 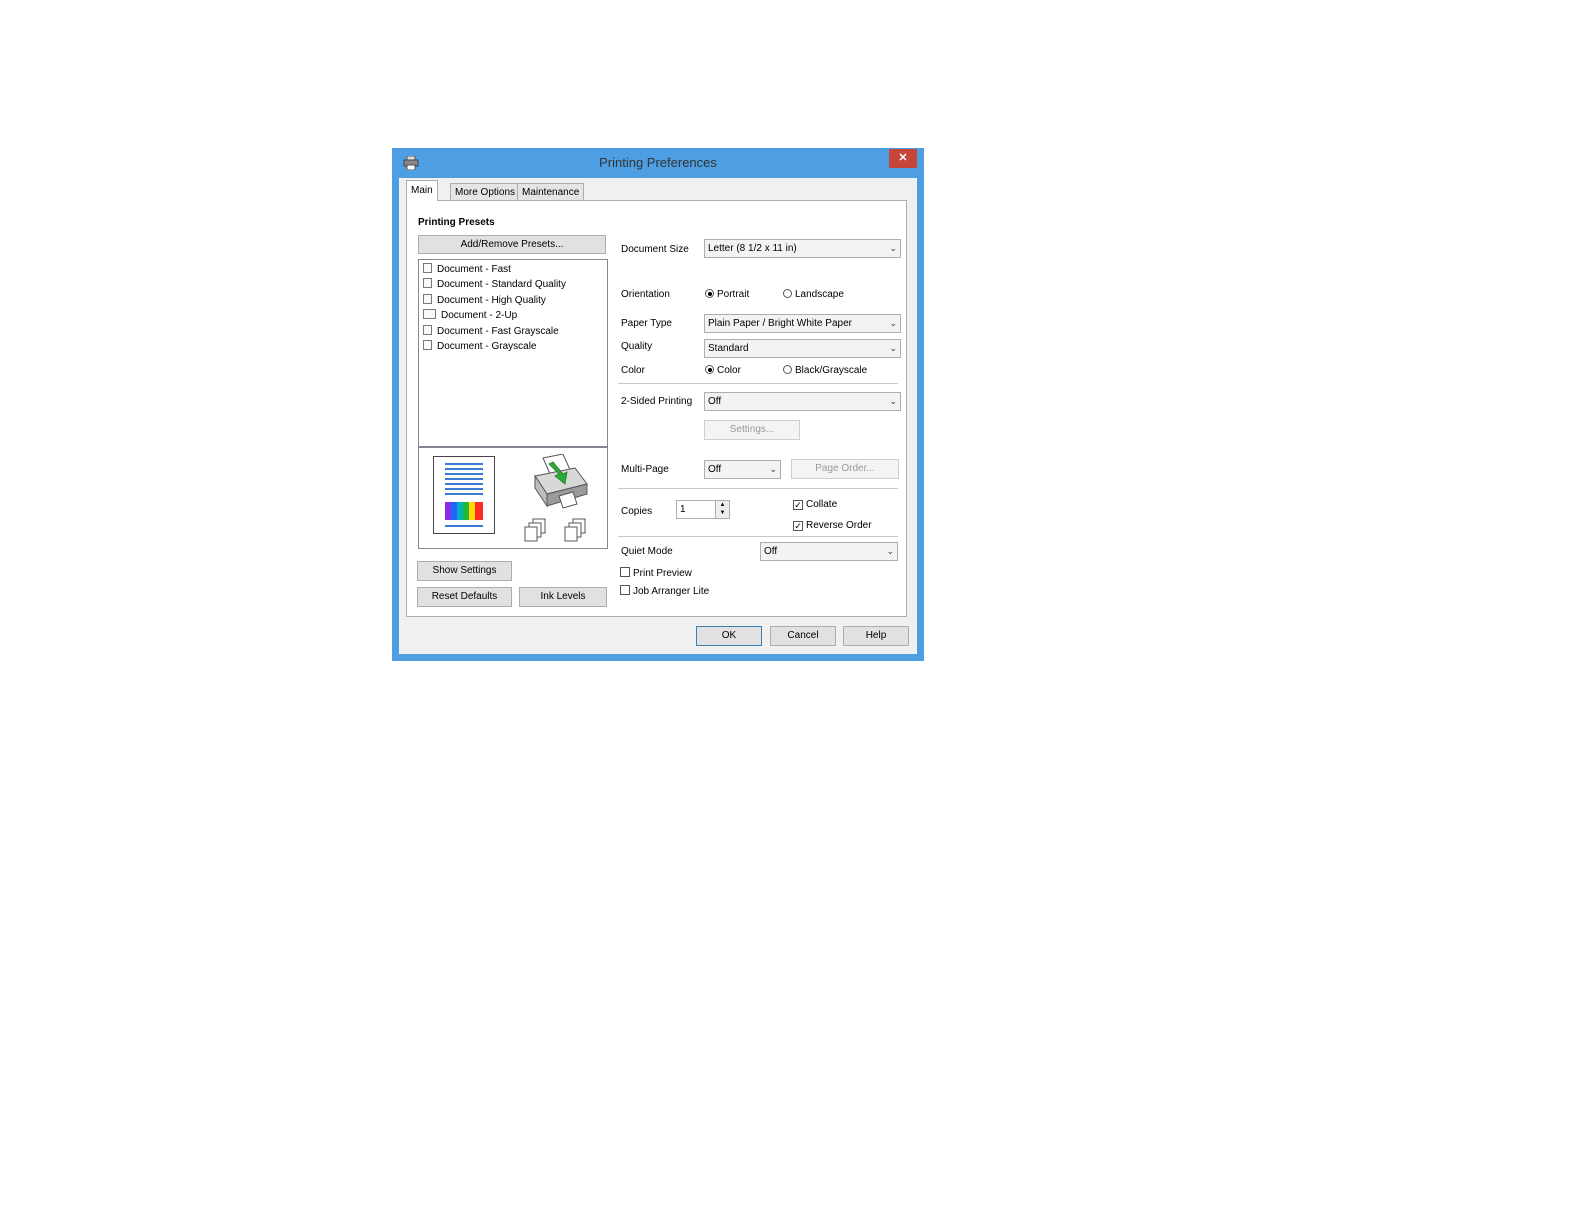 I want to click on black-grayscale-radio: Black/Grayscale, so click(x=825, y=370).